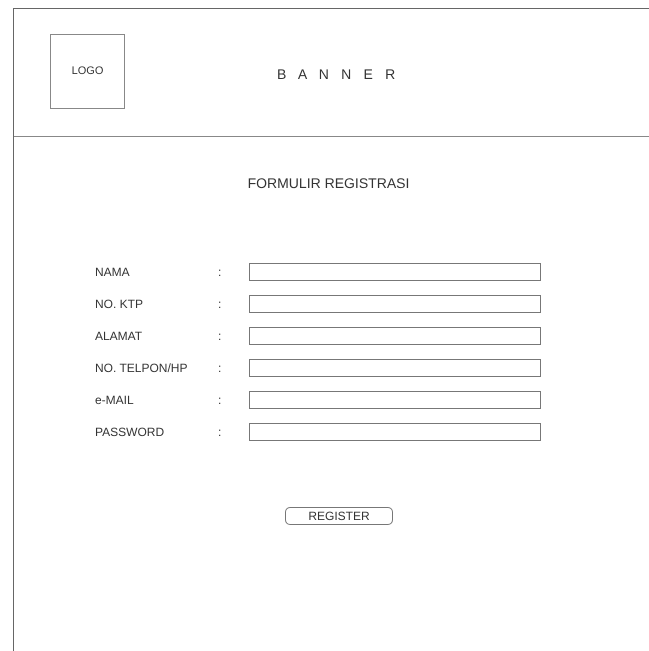  I want to click on register-button: REGISTER, so click(339, 516).